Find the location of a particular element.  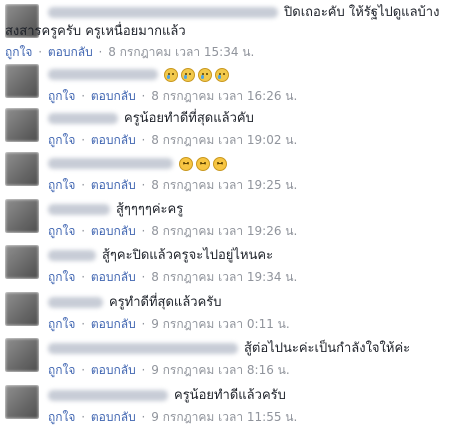

comment-body: ครูน้อยทำดีที่สุดแล้วคับ is located at coordinates (151, 118).